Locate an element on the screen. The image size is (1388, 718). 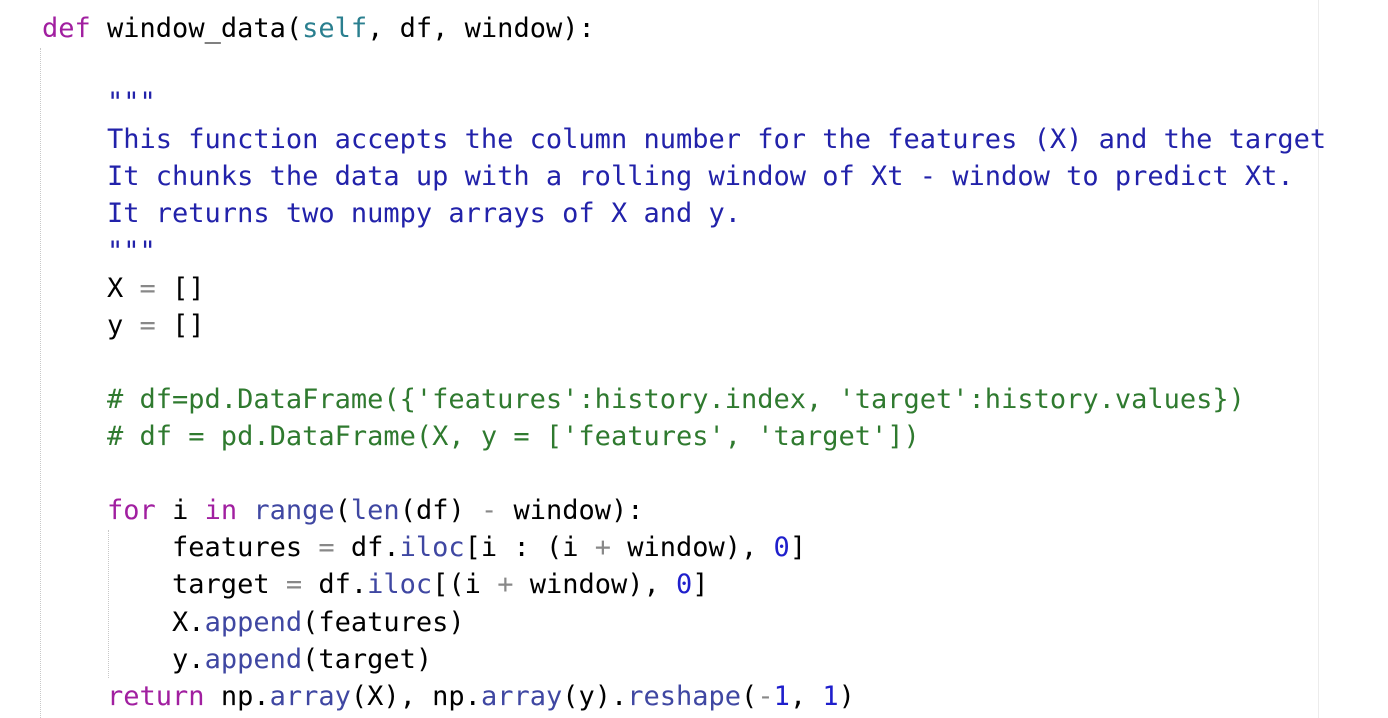
code-token: [i : (i is located at coordinates (529, 548).